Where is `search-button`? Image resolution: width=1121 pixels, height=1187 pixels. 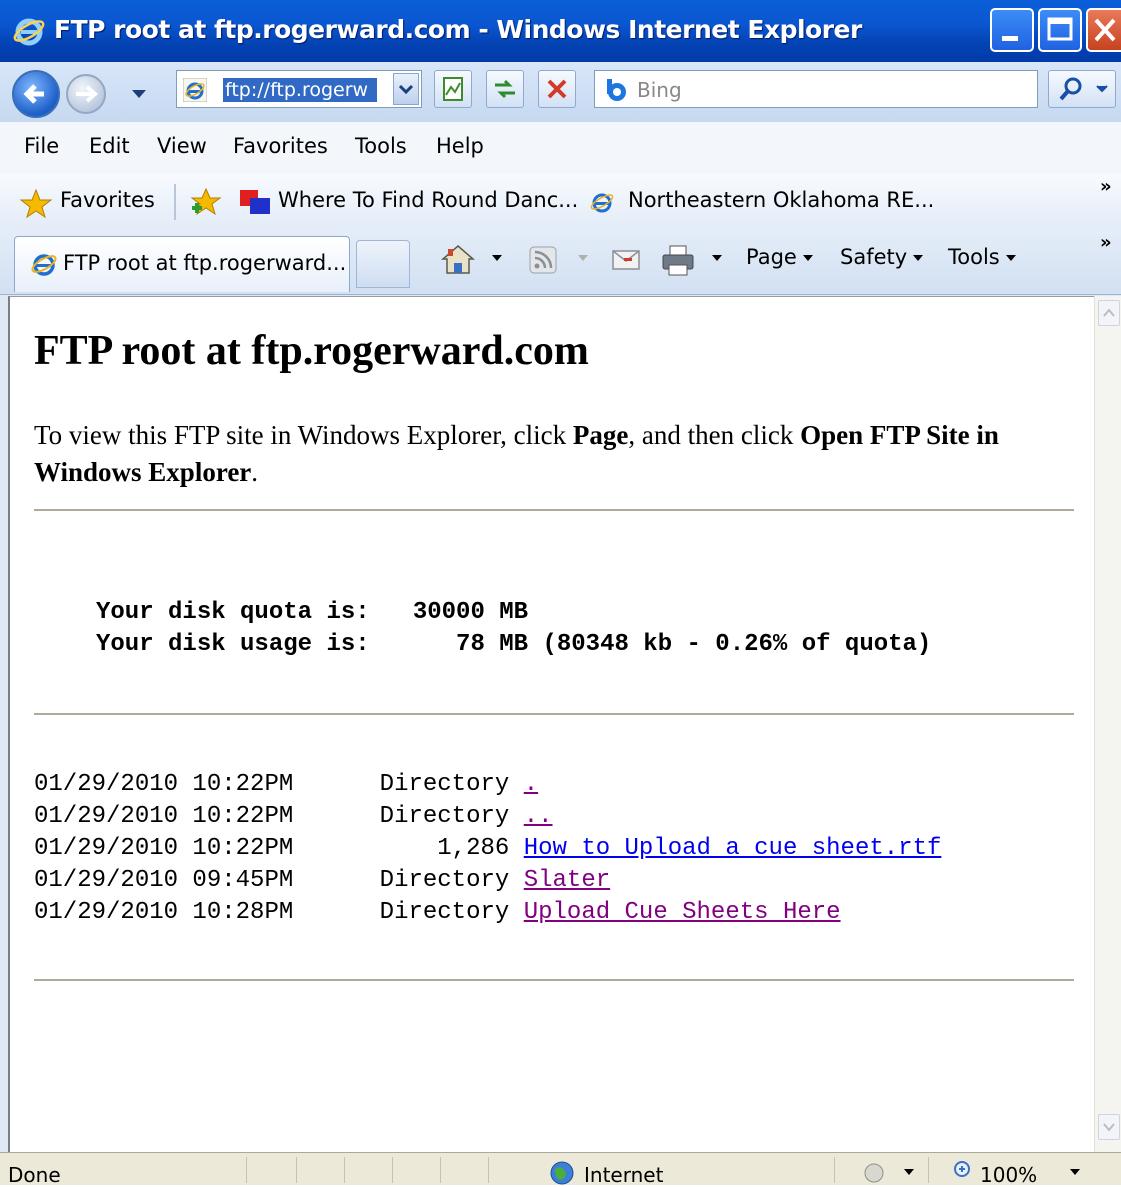
search-button is located at coordinates (1082, 89).